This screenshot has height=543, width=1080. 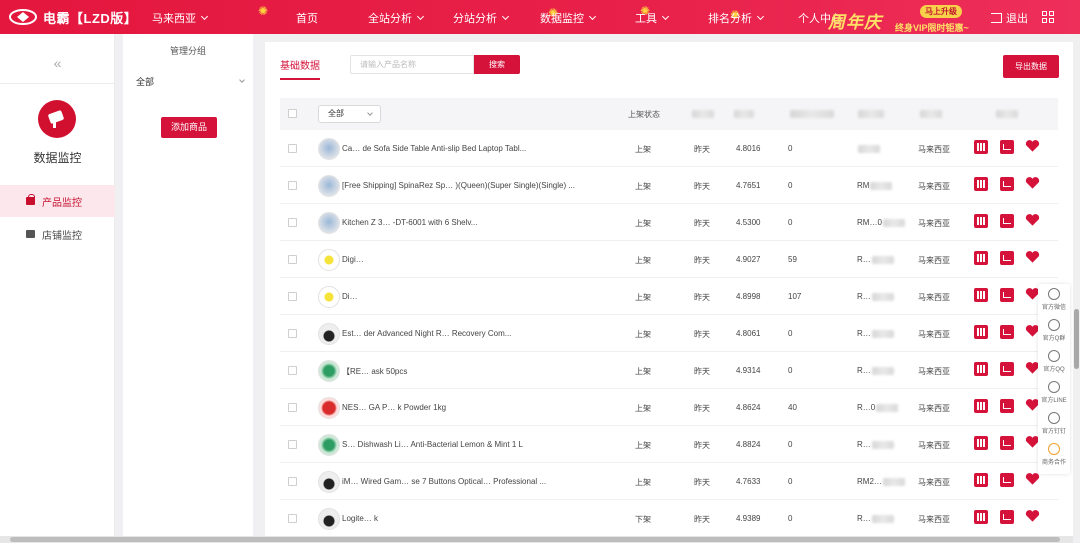 What do you see at coordinates (1054, 330) in the screenshot?
I see `float-item-qq-group: 官方Q群` at bounding box center [1054, 330].